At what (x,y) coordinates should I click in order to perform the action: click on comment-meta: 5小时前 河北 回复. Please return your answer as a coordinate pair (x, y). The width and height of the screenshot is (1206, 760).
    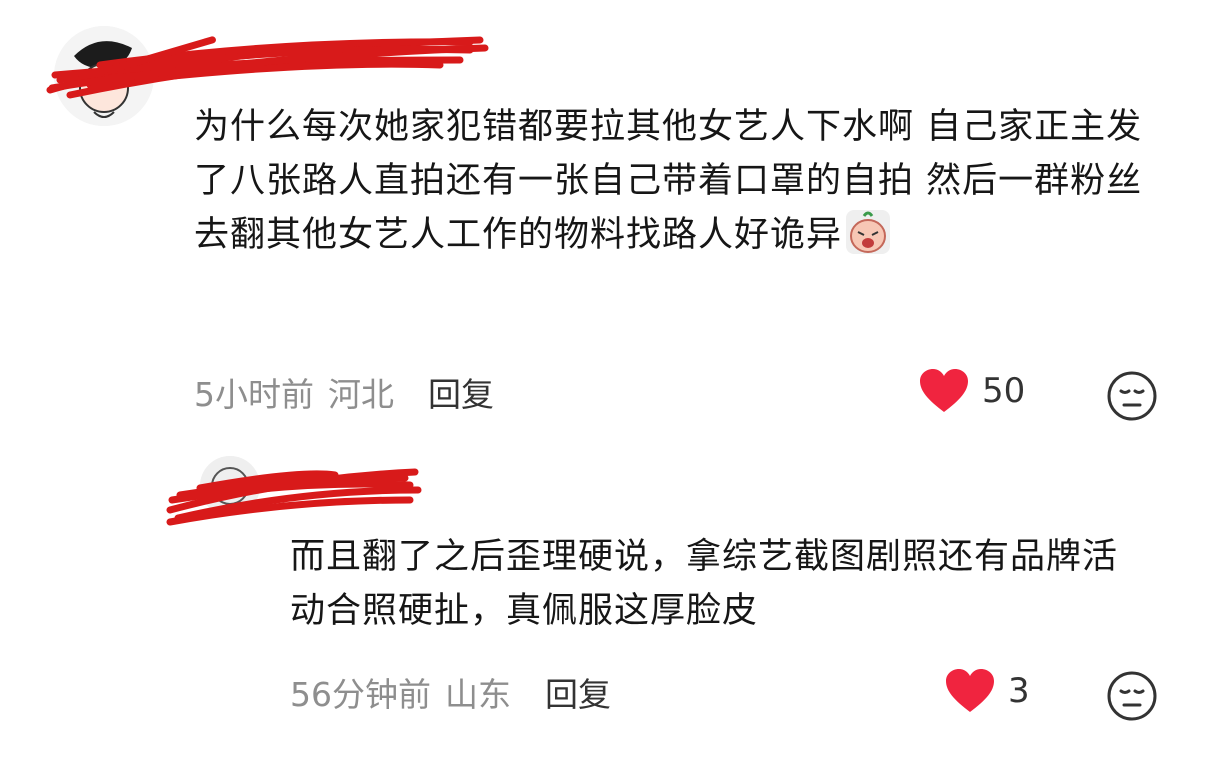
    Looking at the image, I should click on (344, 392).